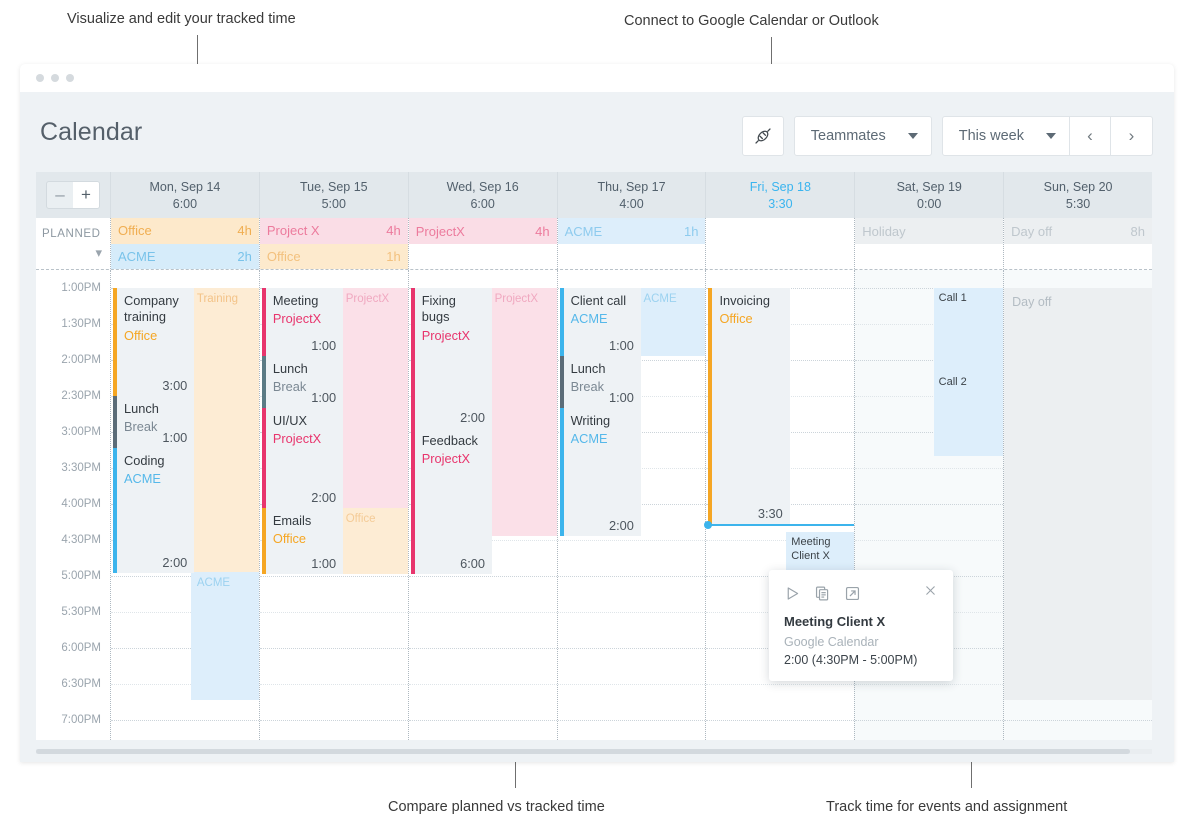 This screenshot has height=827, width=1194. Describe the element at coordinates (98, 253) in the screenshot. I see `chevron-down-icon: ▾` at that location.